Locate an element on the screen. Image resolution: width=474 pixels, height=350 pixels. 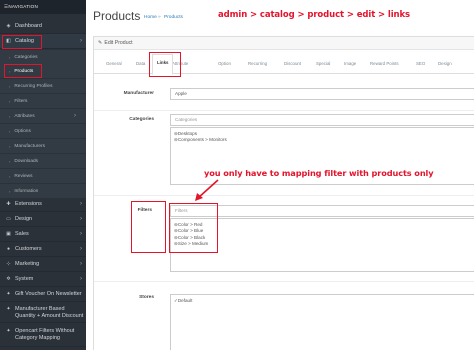
manufacturer-label: Manufacturer is located at coordinates (138, 93).